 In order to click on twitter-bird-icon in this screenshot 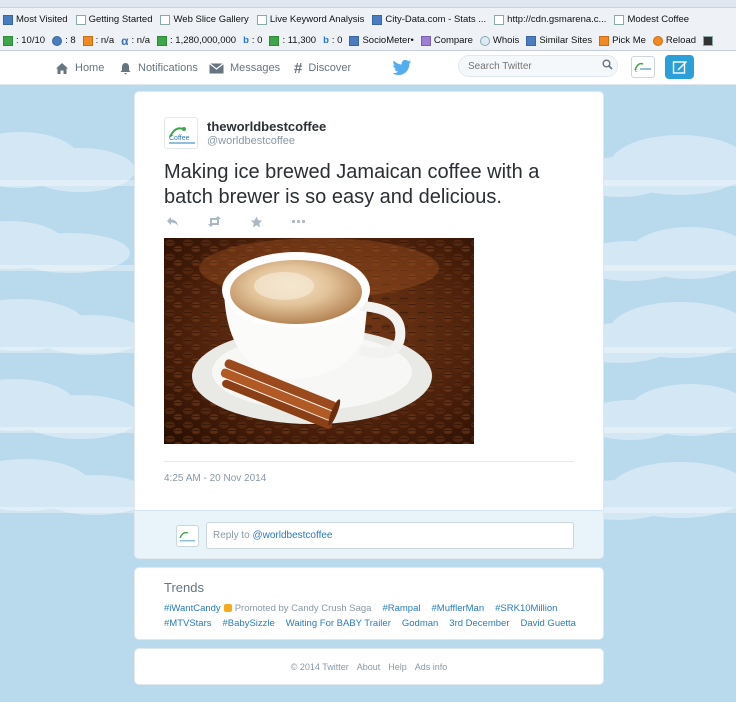, I will do `click(402, 68)`.